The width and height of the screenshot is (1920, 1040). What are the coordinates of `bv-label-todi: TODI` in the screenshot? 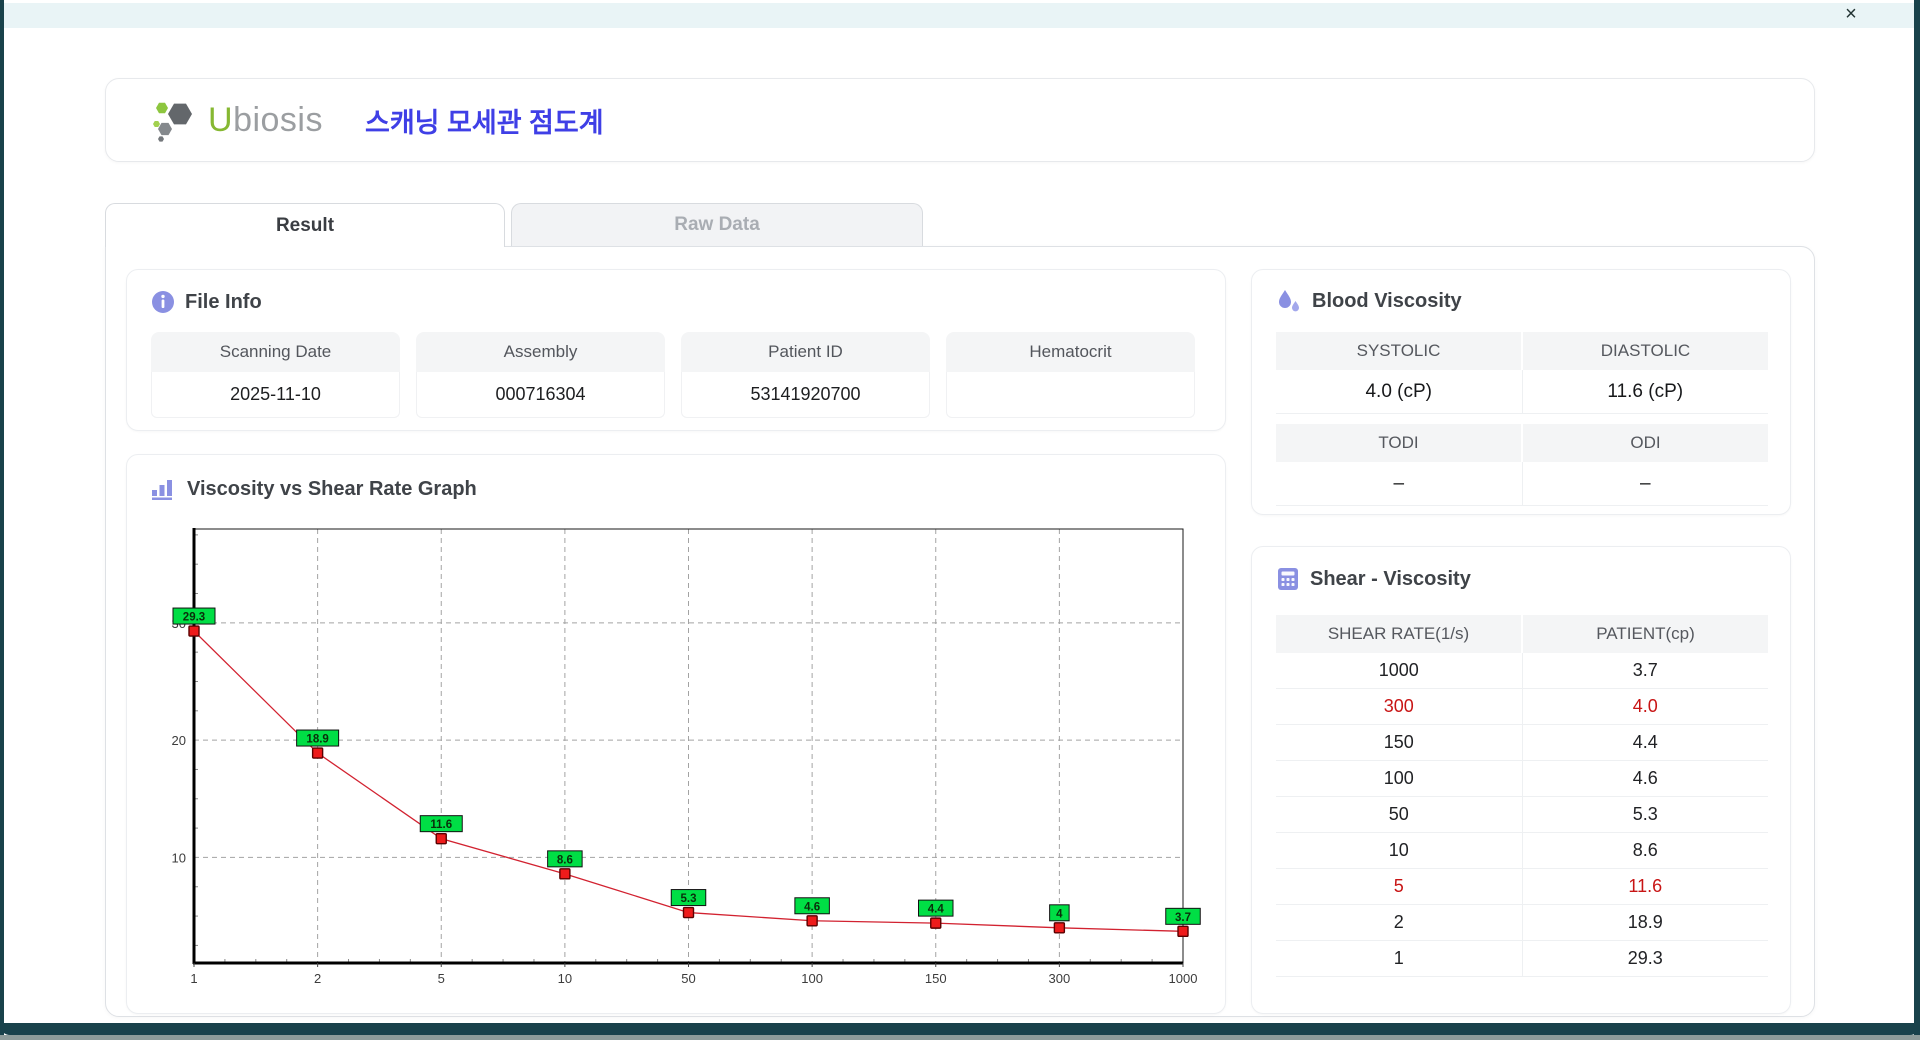 It's located at (1398, 443).